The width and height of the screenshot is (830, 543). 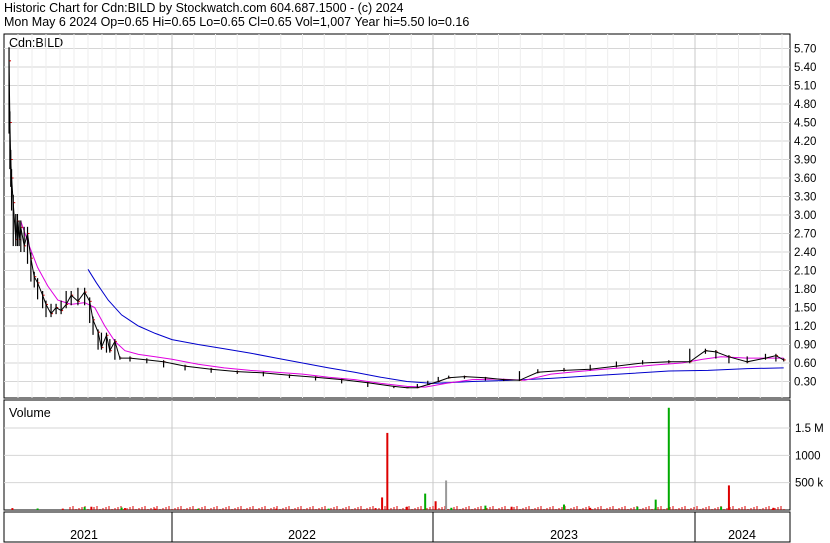 What do you see at coordinates (397, 527) in the screenshot?
I see `date-axis` at bounding box center [397, 527].